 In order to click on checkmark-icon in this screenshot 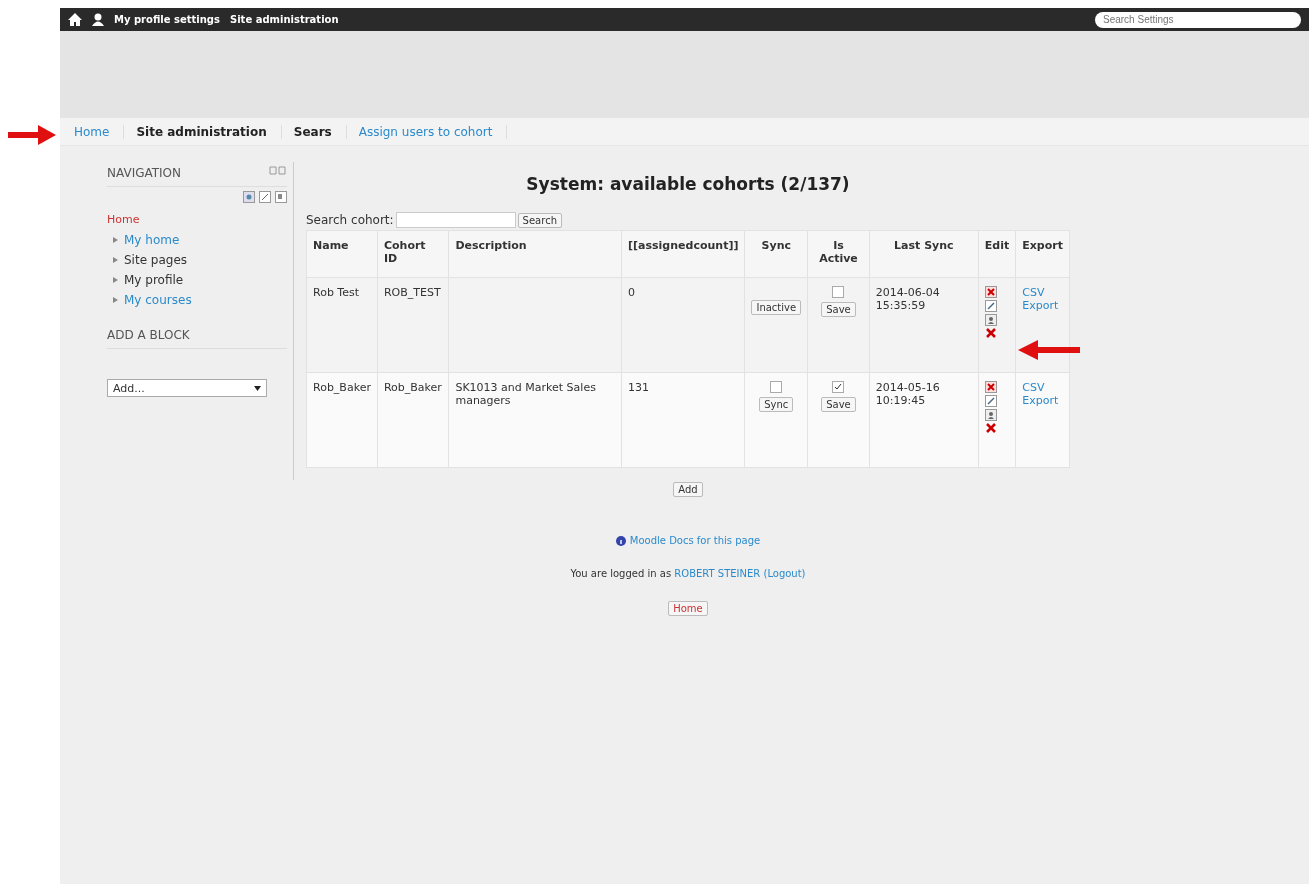, I will do `click(838, 387)`.